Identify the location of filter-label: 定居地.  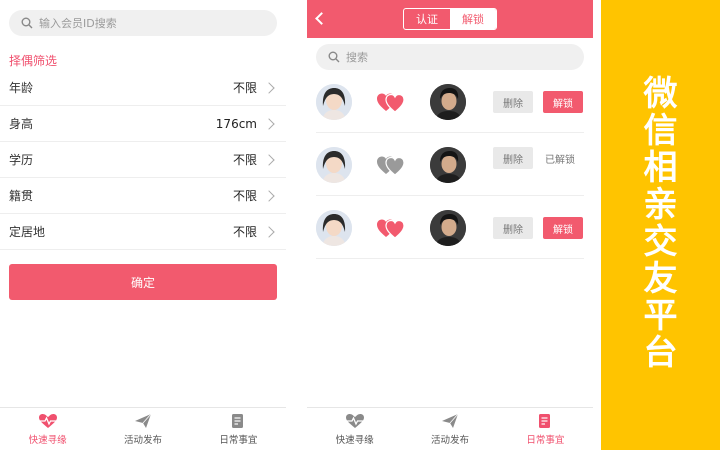
(27, 232).